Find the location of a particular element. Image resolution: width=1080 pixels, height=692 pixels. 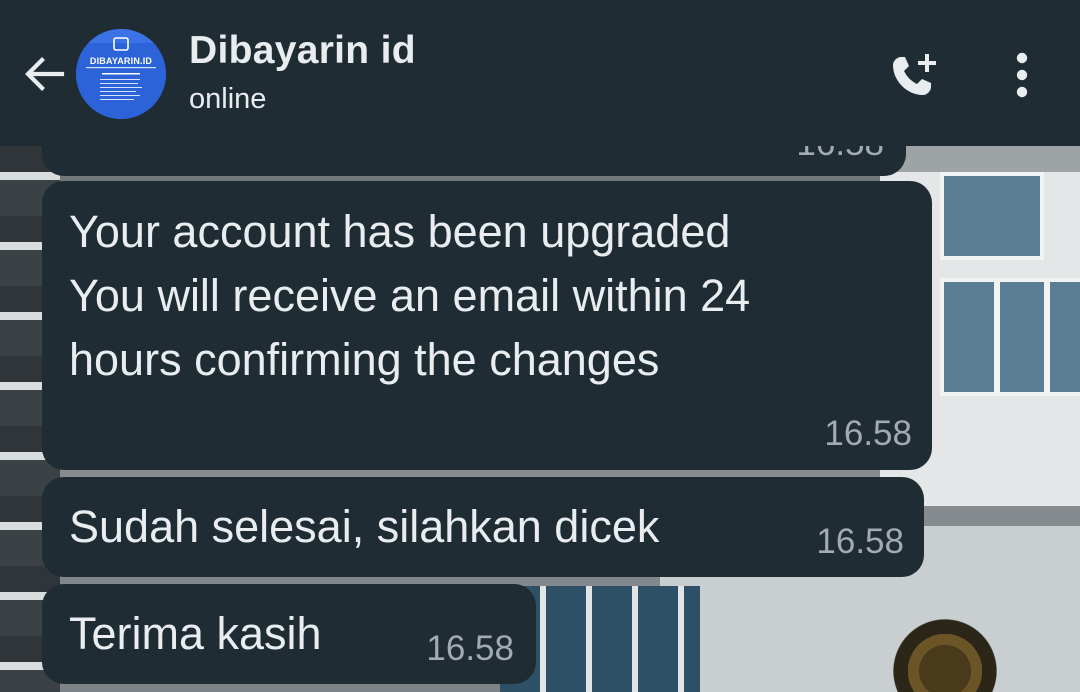

more-vert-icon is located at coordinates (1022, 75).